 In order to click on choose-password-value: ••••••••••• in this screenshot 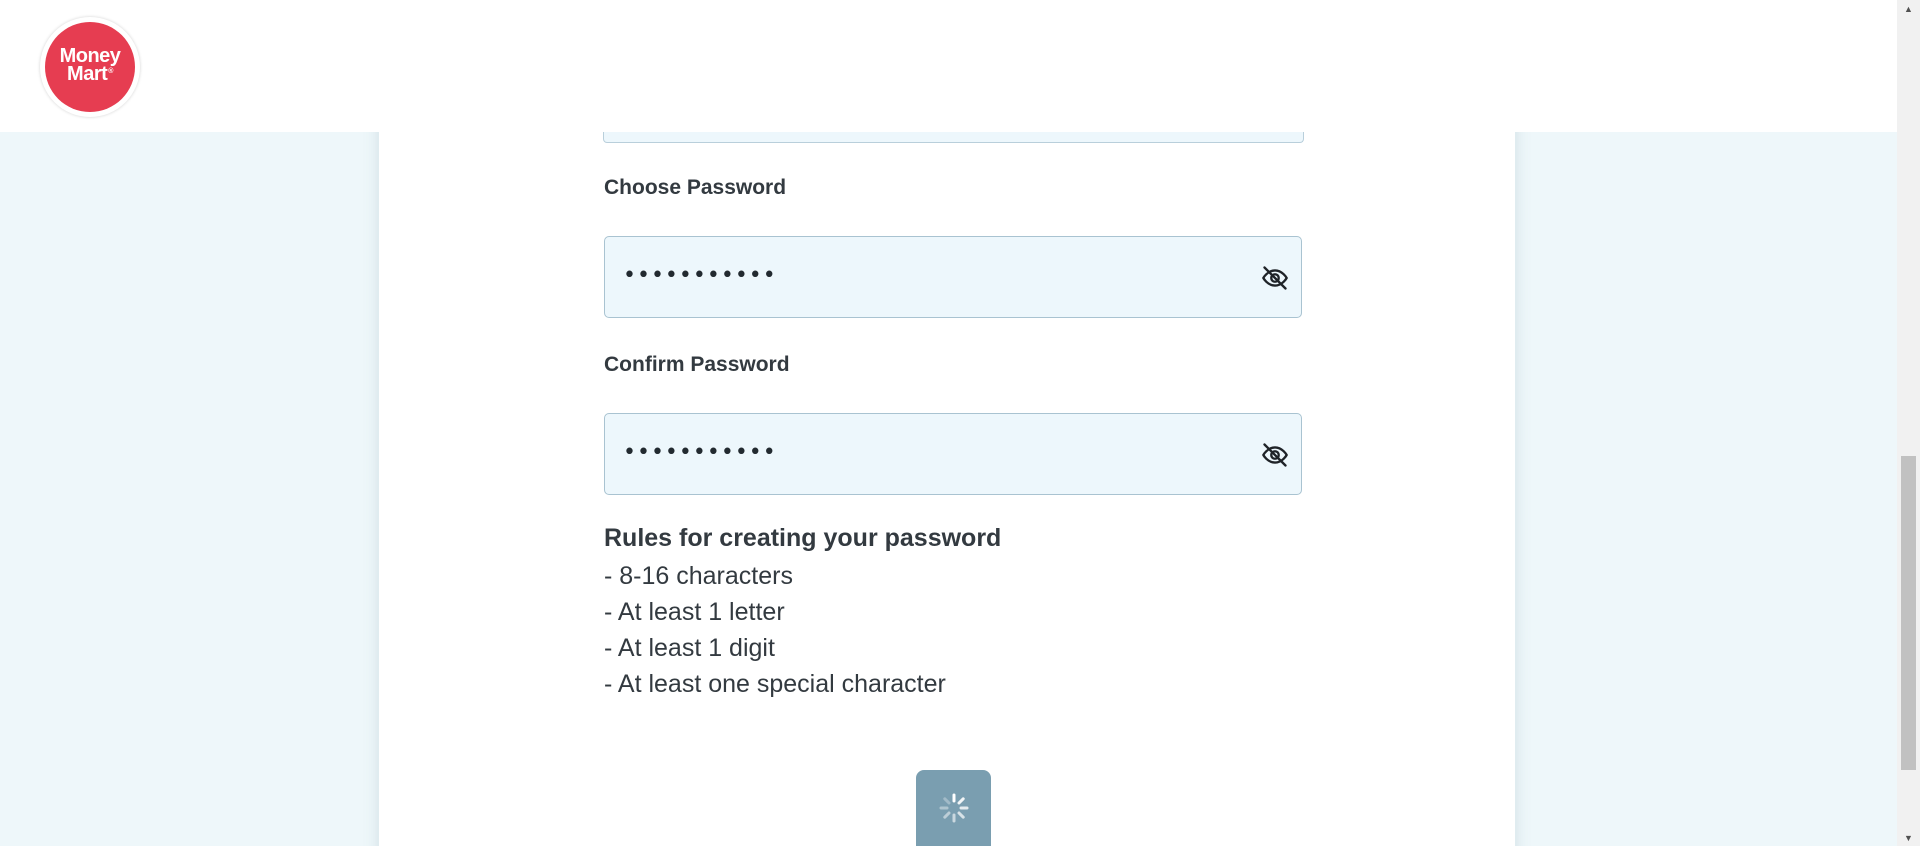, I will do `click(700, 275)`.